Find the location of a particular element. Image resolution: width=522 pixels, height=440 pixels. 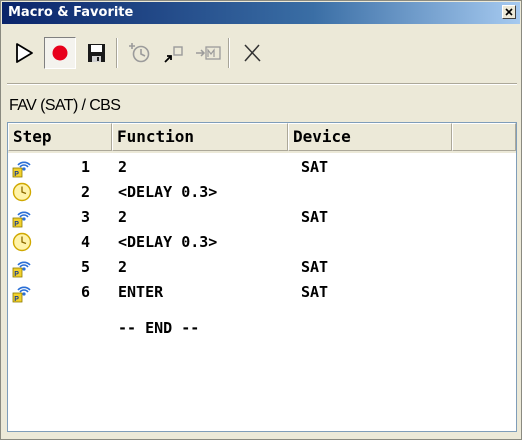

save-button is located at coordinates (96, 53).